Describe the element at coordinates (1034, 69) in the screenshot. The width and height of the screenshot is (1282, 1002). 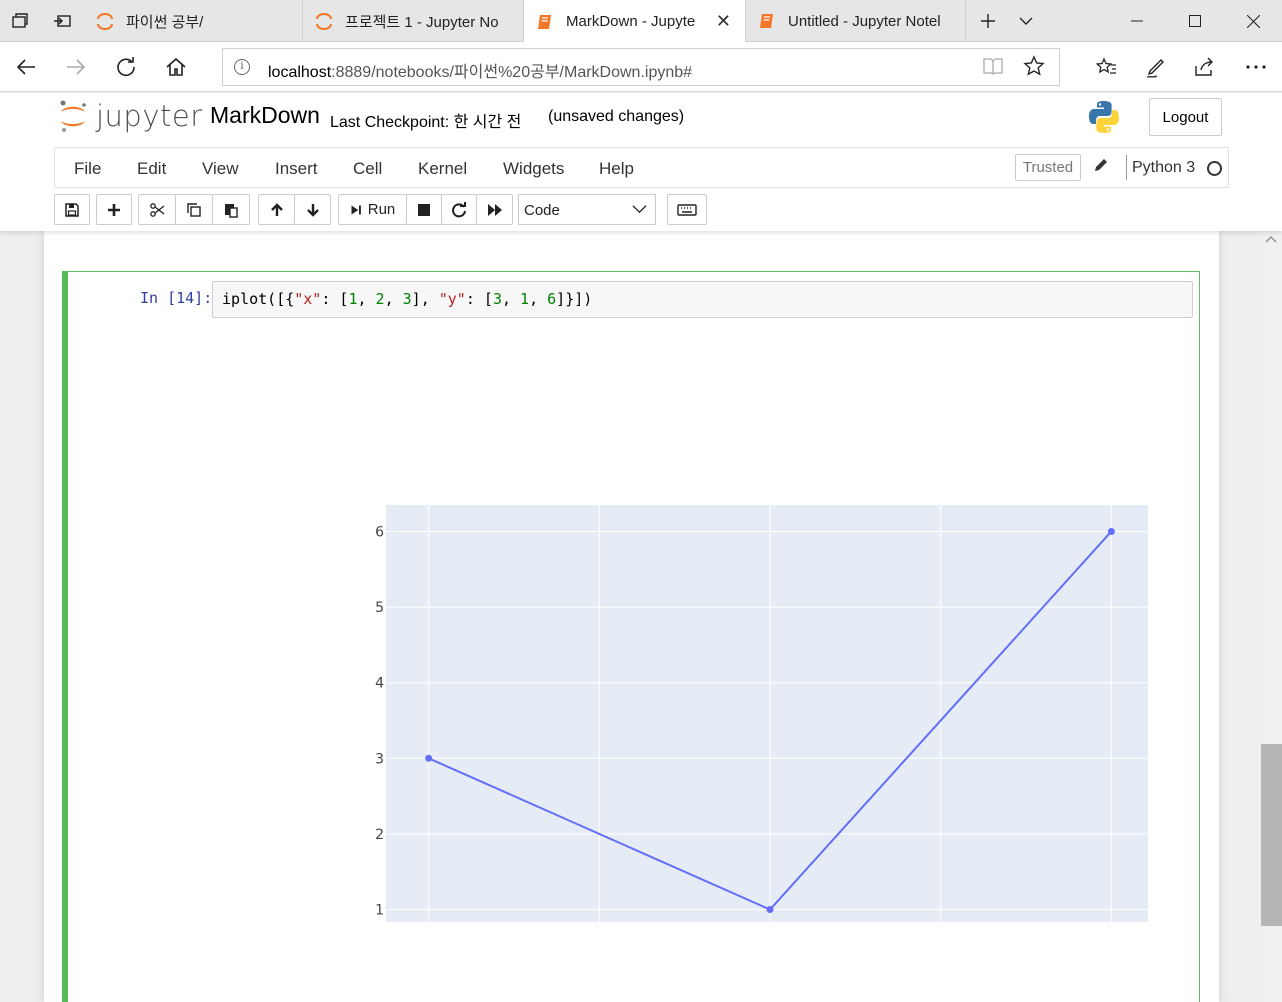
I see `favorite-star-icon` at that location.